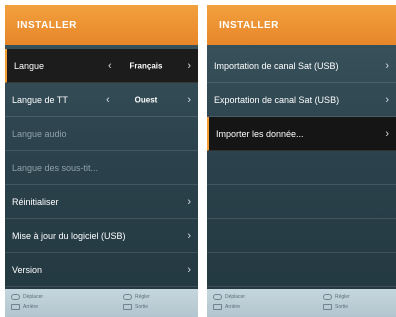  What do you see at coordinates (277, 99) in the screenshot?
I see `menu-item-label: Exportation de canal Sat (USB)` at bounding box center [277, 99].